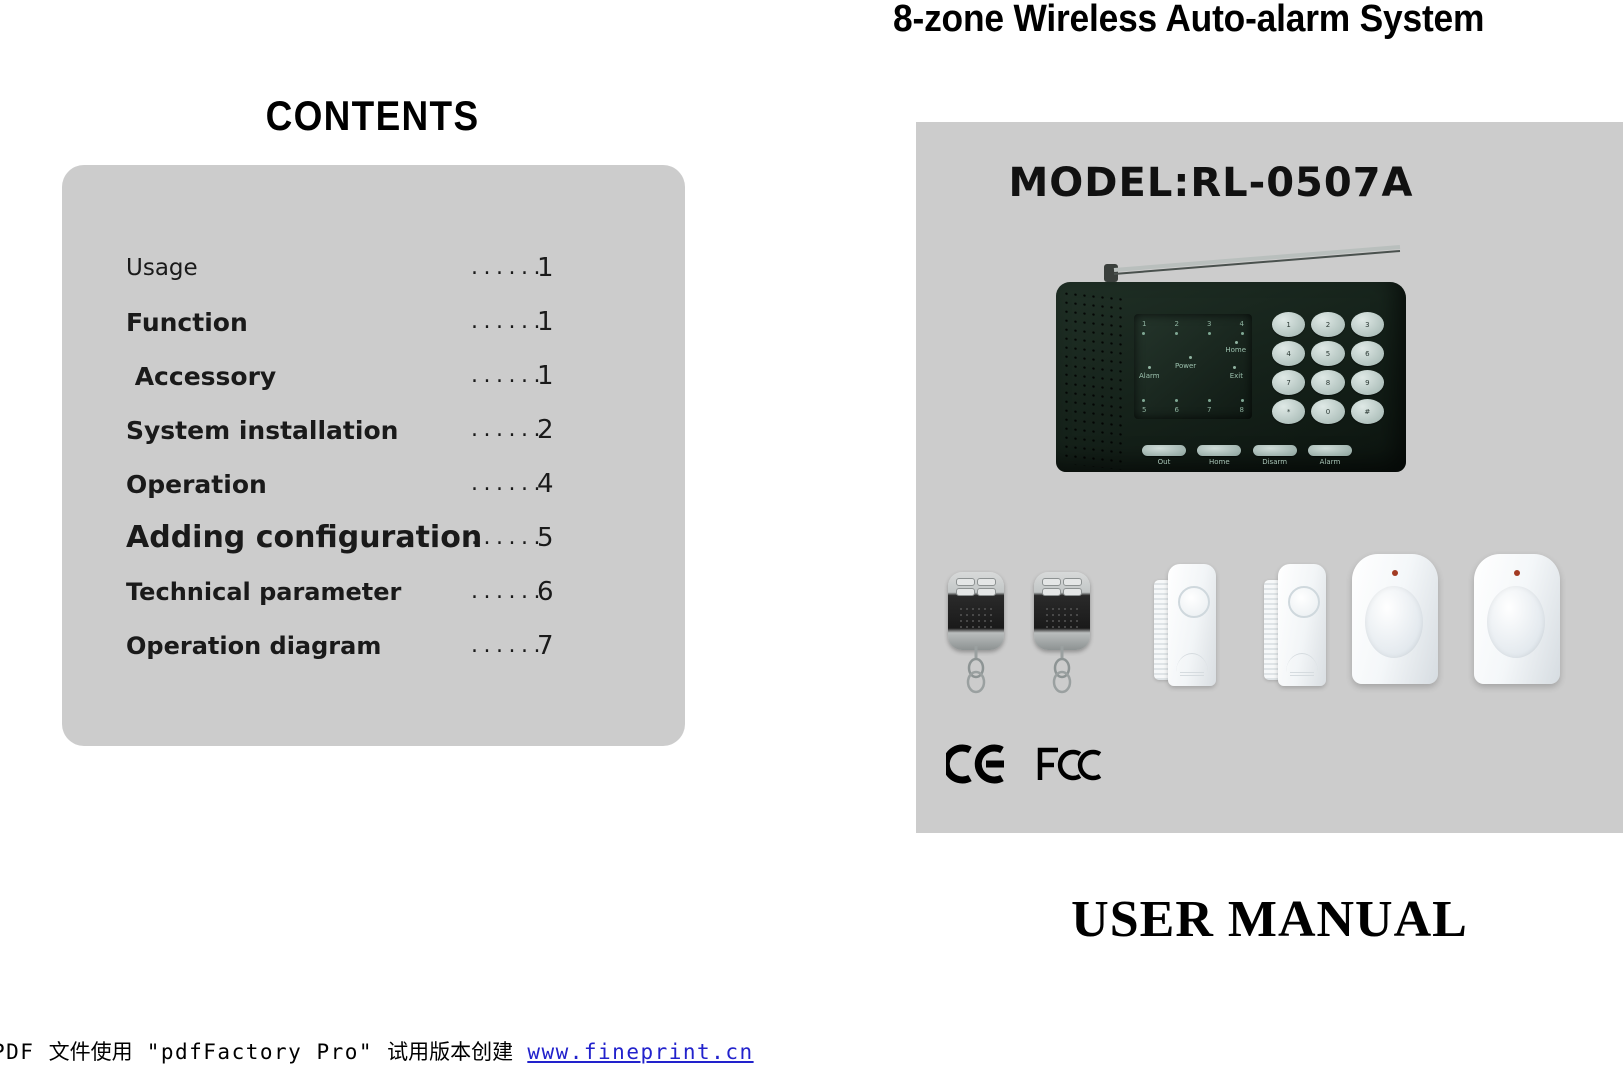 The height and width of the screenshot is (1072, 1623). What do you see at coordinates (376, 268) in the screenshot?
I see `list-item: Usage ...... 1` at bounding box center [376, 268].